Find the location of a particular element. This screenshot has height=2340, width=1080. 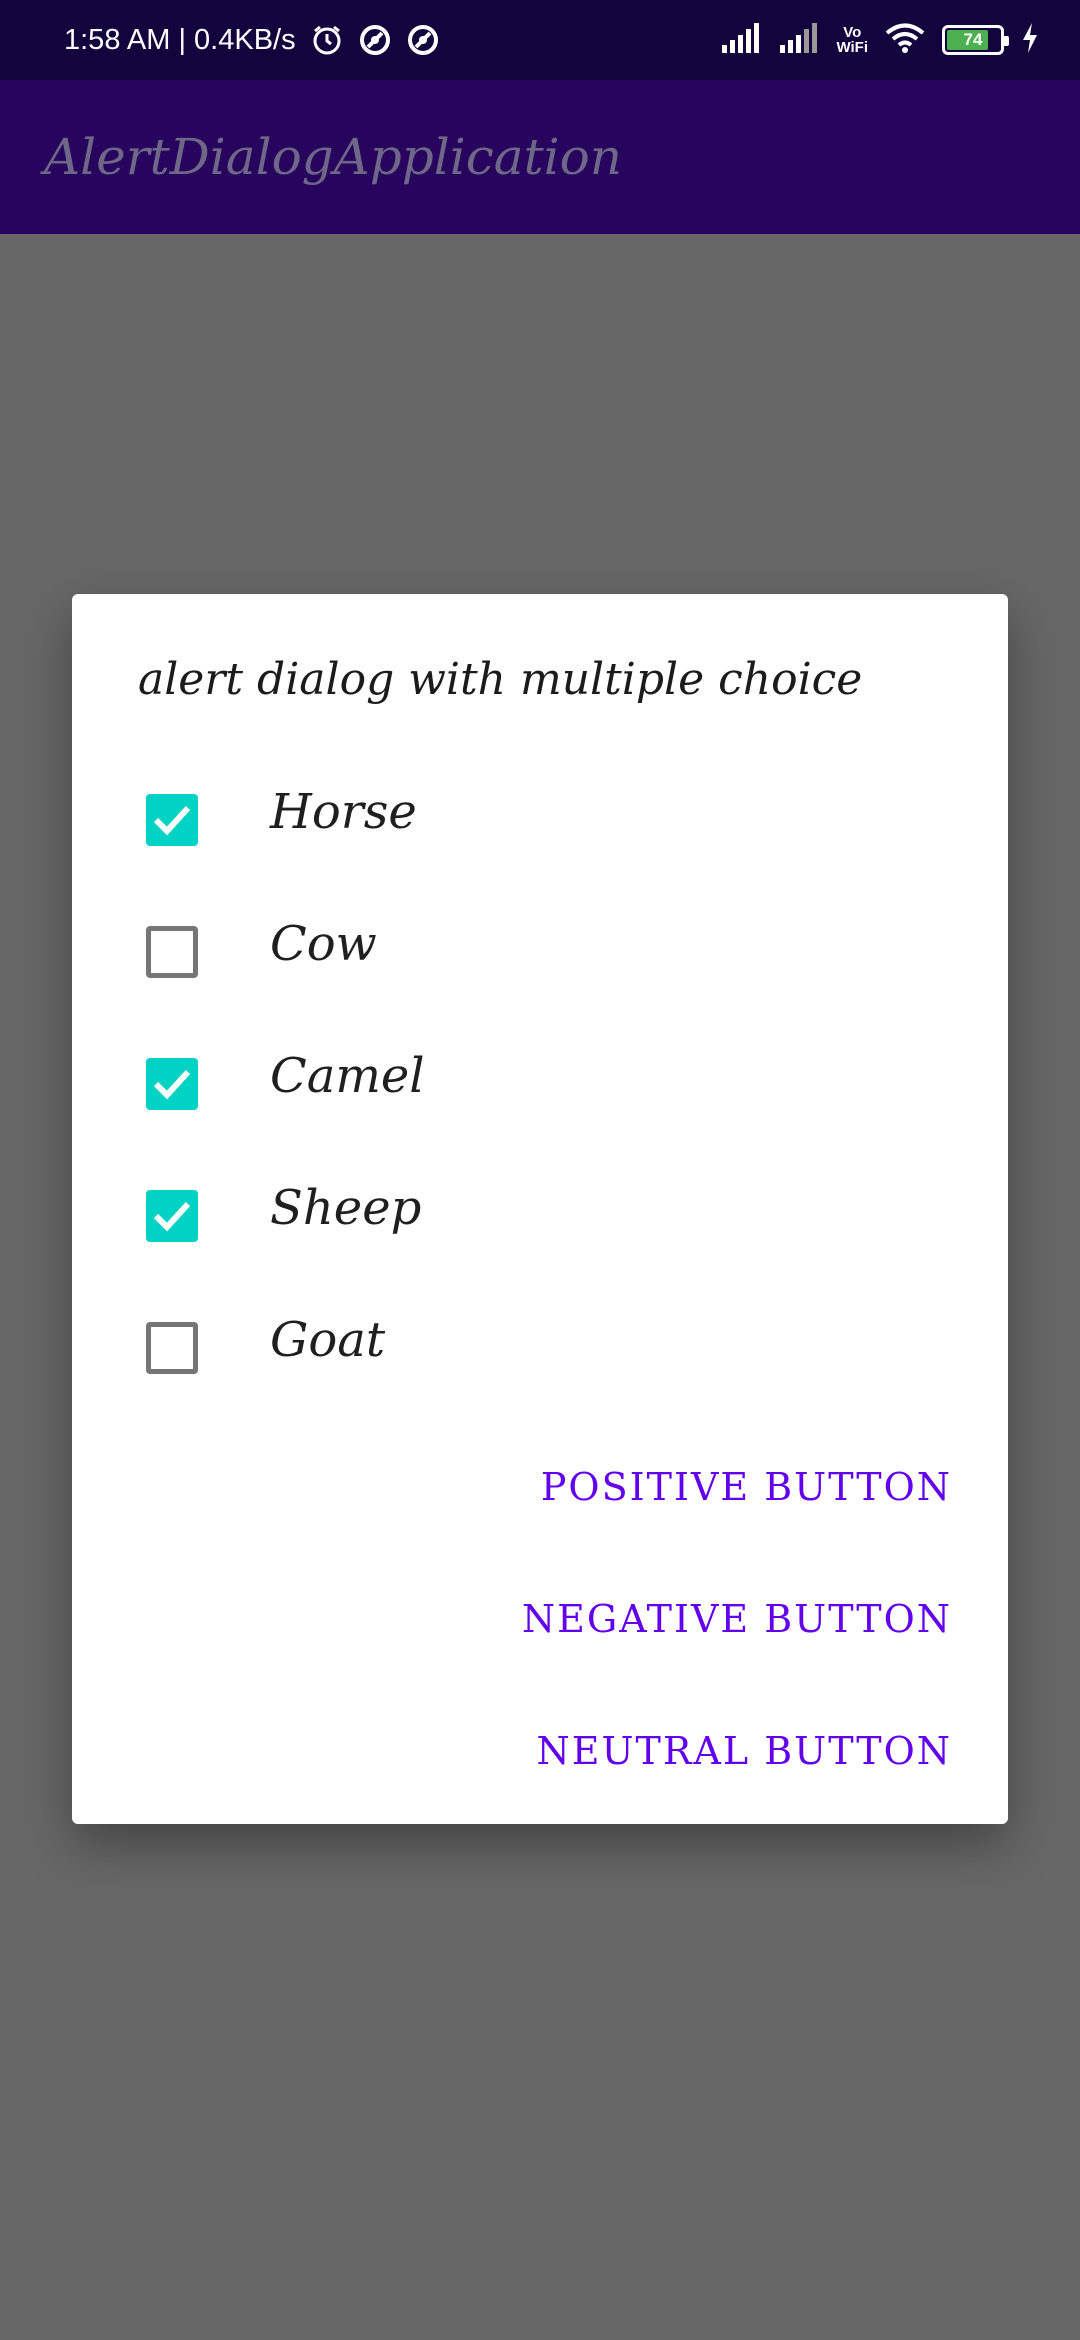

status-time: 1:58 AM | 0.4KB/s is located at coordinates (180, 39).